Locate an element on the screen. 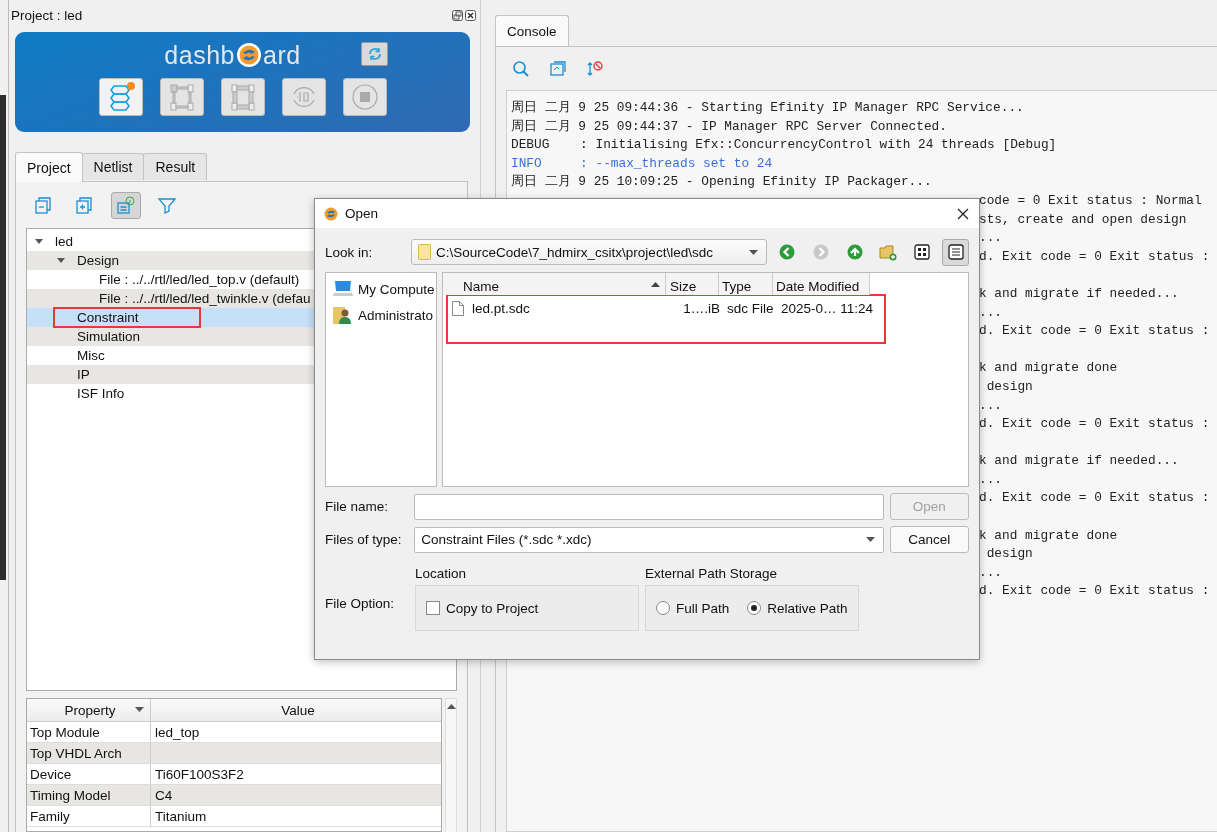 The height and width of the screenshot is (832, 1217). tree-label: led is located at coordinates (64, 241).